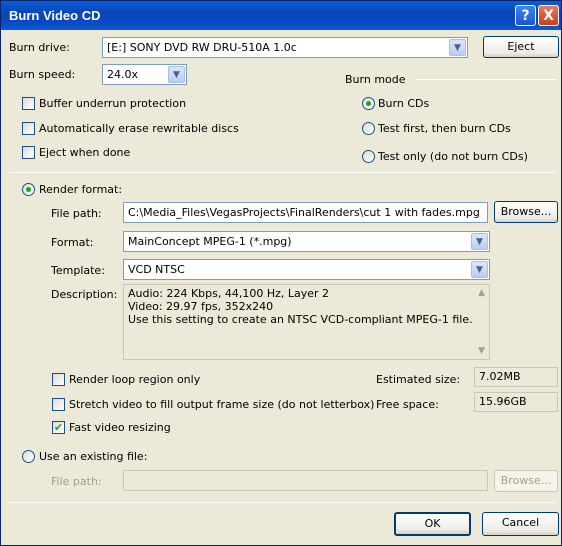 This screenshot has height=546, width=562. Describe the element at coordinates (306, 269) in the screenshot. I see `template-select: VCD NTSC ▼` at that location.